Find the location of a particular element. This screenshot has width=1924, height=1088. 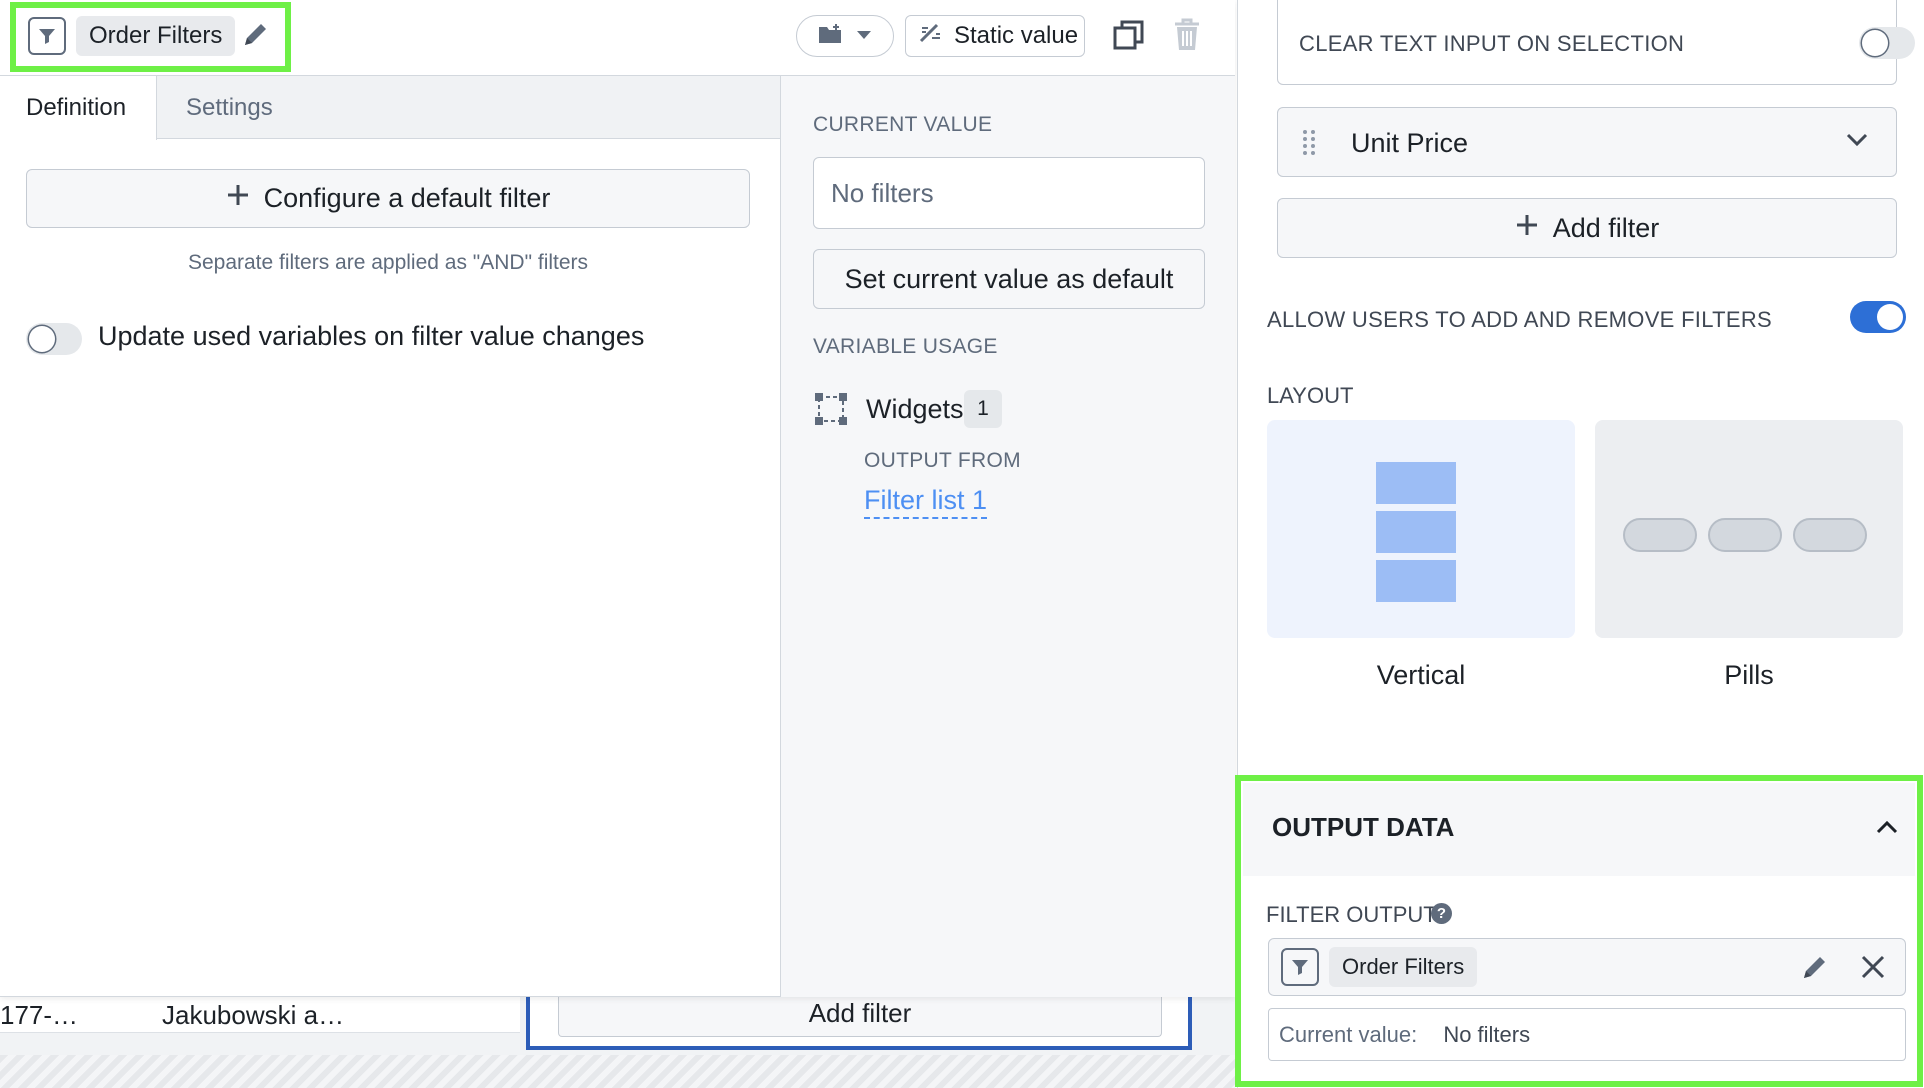

widgets-icon is located at coordinates (831, 411).